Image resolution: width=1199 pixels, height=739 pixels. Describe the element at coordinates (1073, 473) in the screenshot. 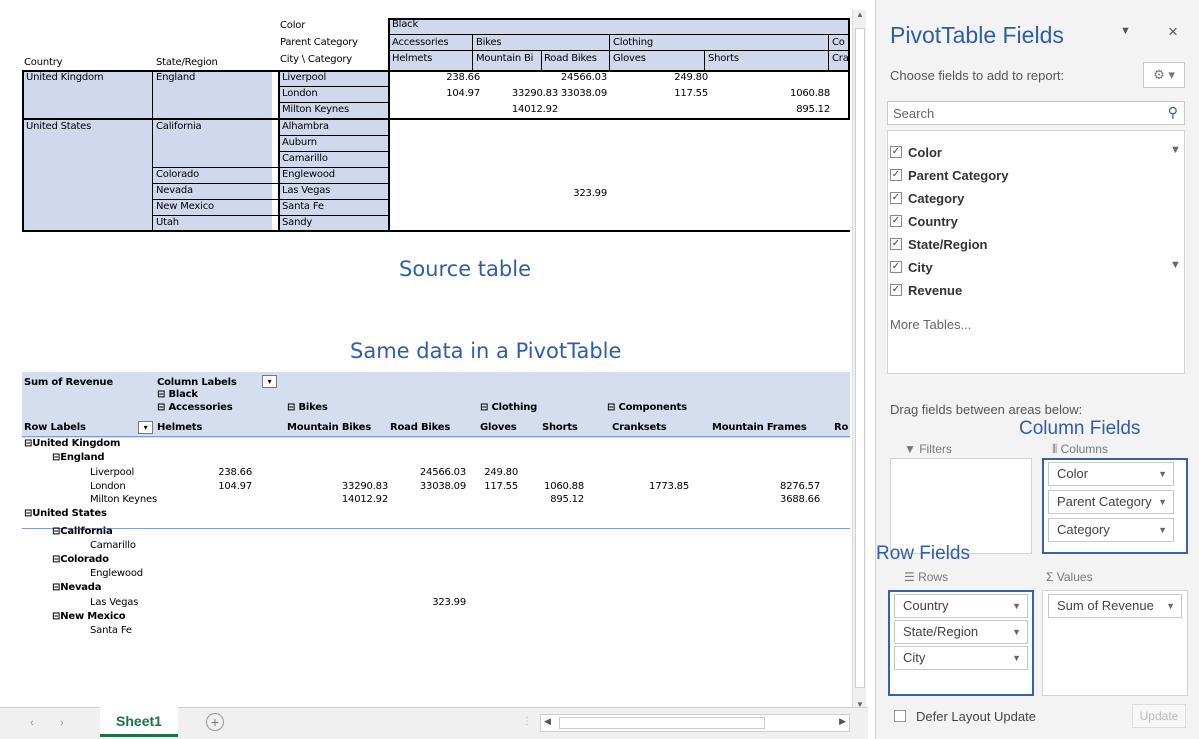

I see `pill-label: Color` at that location.